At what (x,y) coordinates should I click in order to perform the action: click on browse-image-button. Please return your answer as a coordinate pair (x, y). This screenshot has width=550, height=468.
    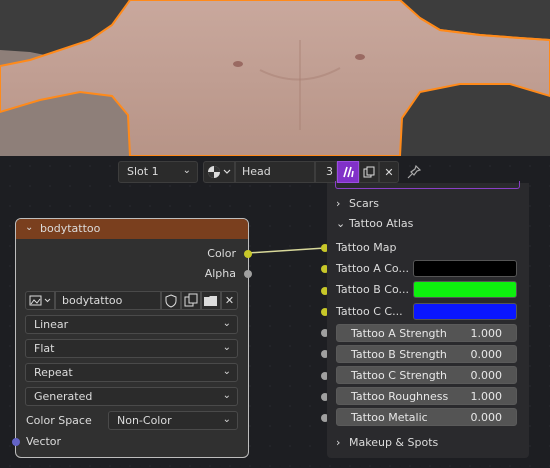
    Looking at the image, I should click on (40, 300).